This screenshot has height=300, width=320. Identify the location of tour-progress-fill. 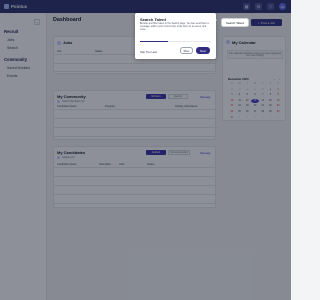
(154, 41).